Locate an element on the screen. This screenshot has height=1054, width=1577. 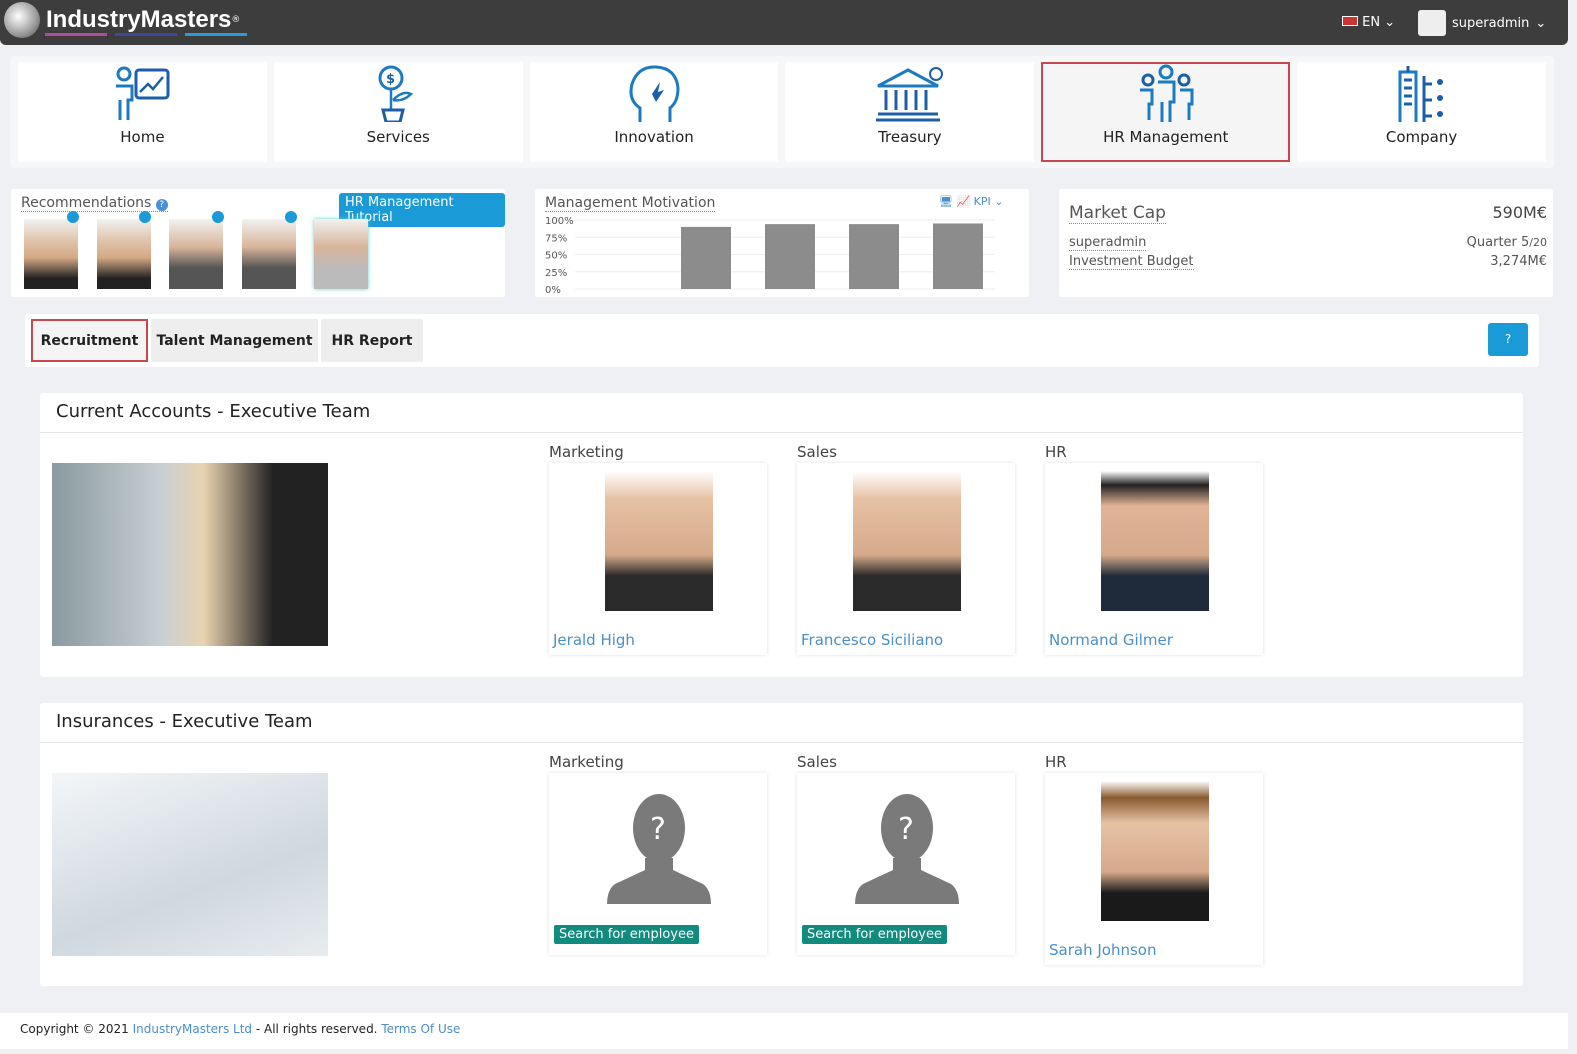
bank-icon is located at coordinates (909, 94).